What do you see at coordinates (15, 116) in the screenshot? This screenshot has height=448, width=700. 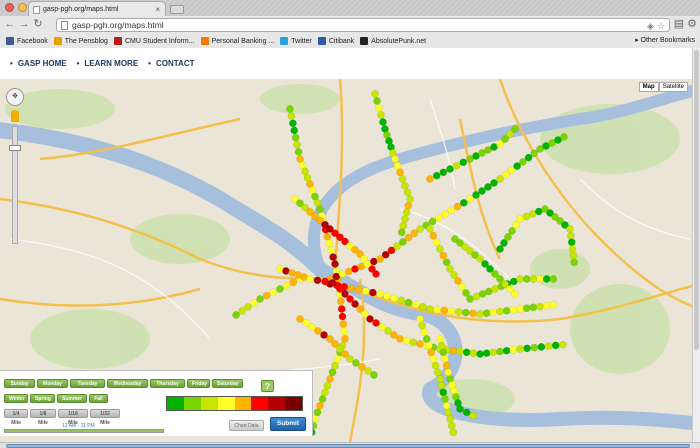 I see `street-view-pegman-icon` at bounding box center [15, 116].